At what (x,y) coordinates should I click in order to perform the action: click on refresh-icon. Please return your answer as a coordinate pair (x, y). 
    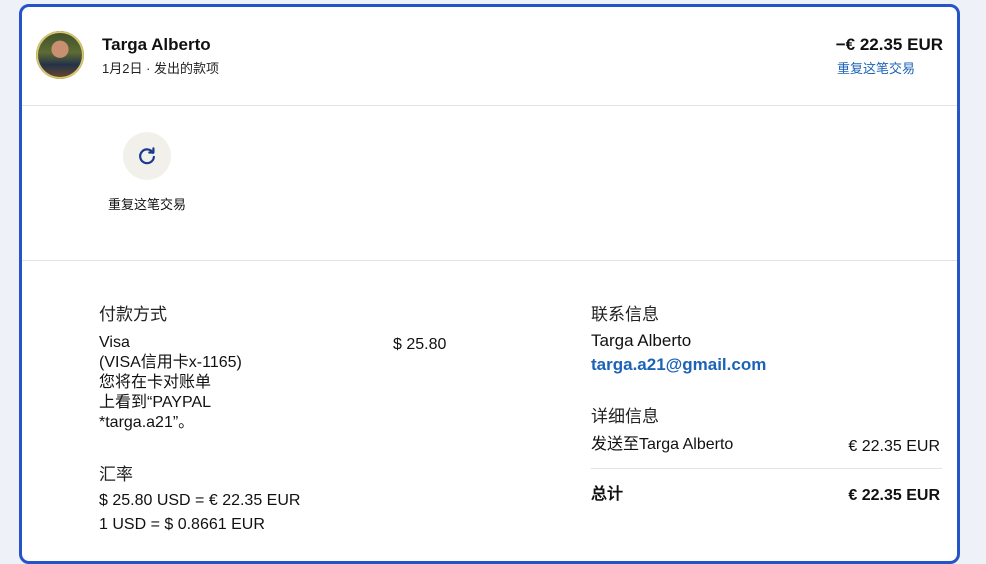
    Looking at the image, I should click on (147, 156).